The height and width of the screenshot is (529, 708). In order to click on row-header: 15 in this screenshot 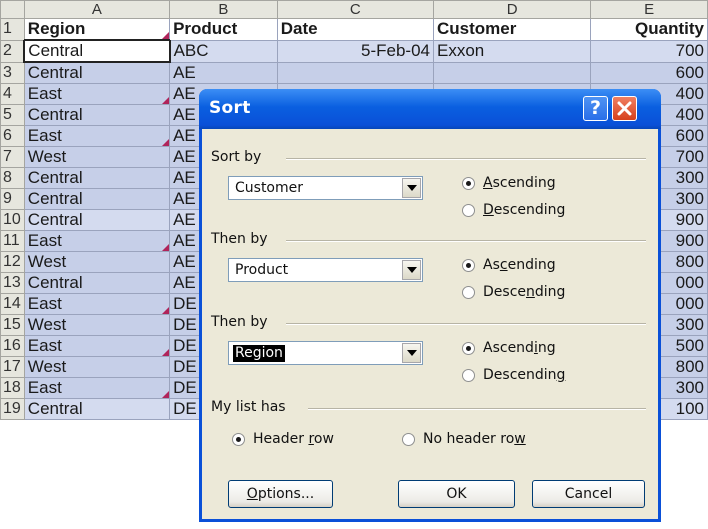, I will do `click(12, 325)`.